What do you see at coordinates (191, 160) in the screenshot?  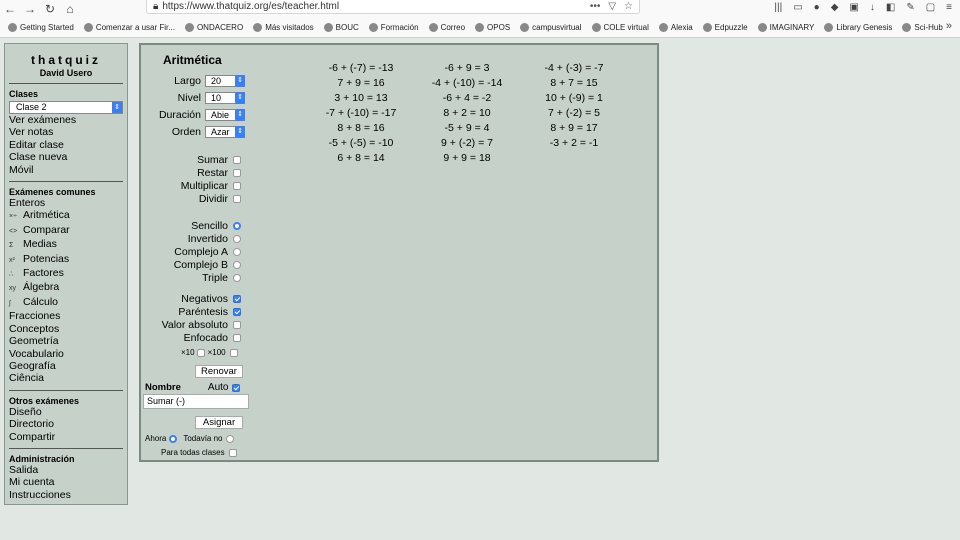 I see `checkbox-row-sumar: Sumar` at bounding box center [191, 160].